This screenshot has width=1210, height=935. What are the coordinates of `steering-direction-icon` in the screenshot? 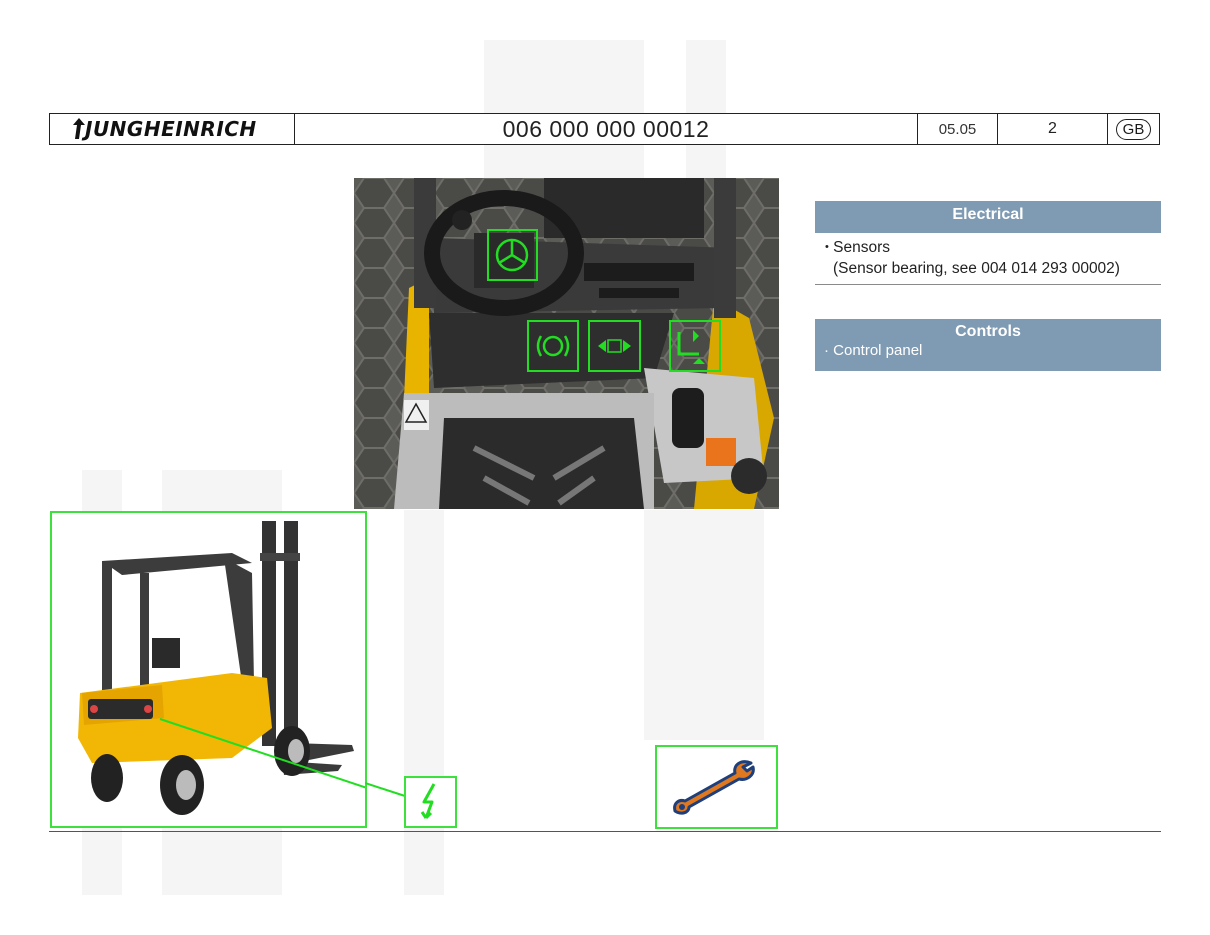 It's located at (614, 346).